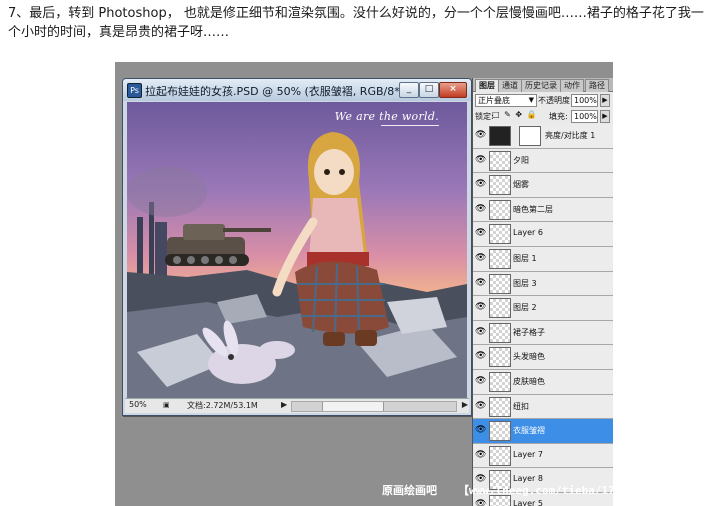  What do you see at coordinates (543, 161) in the screenshot?
I see `layer-row: 👁 夕阳` at bounding box center [543, 161].